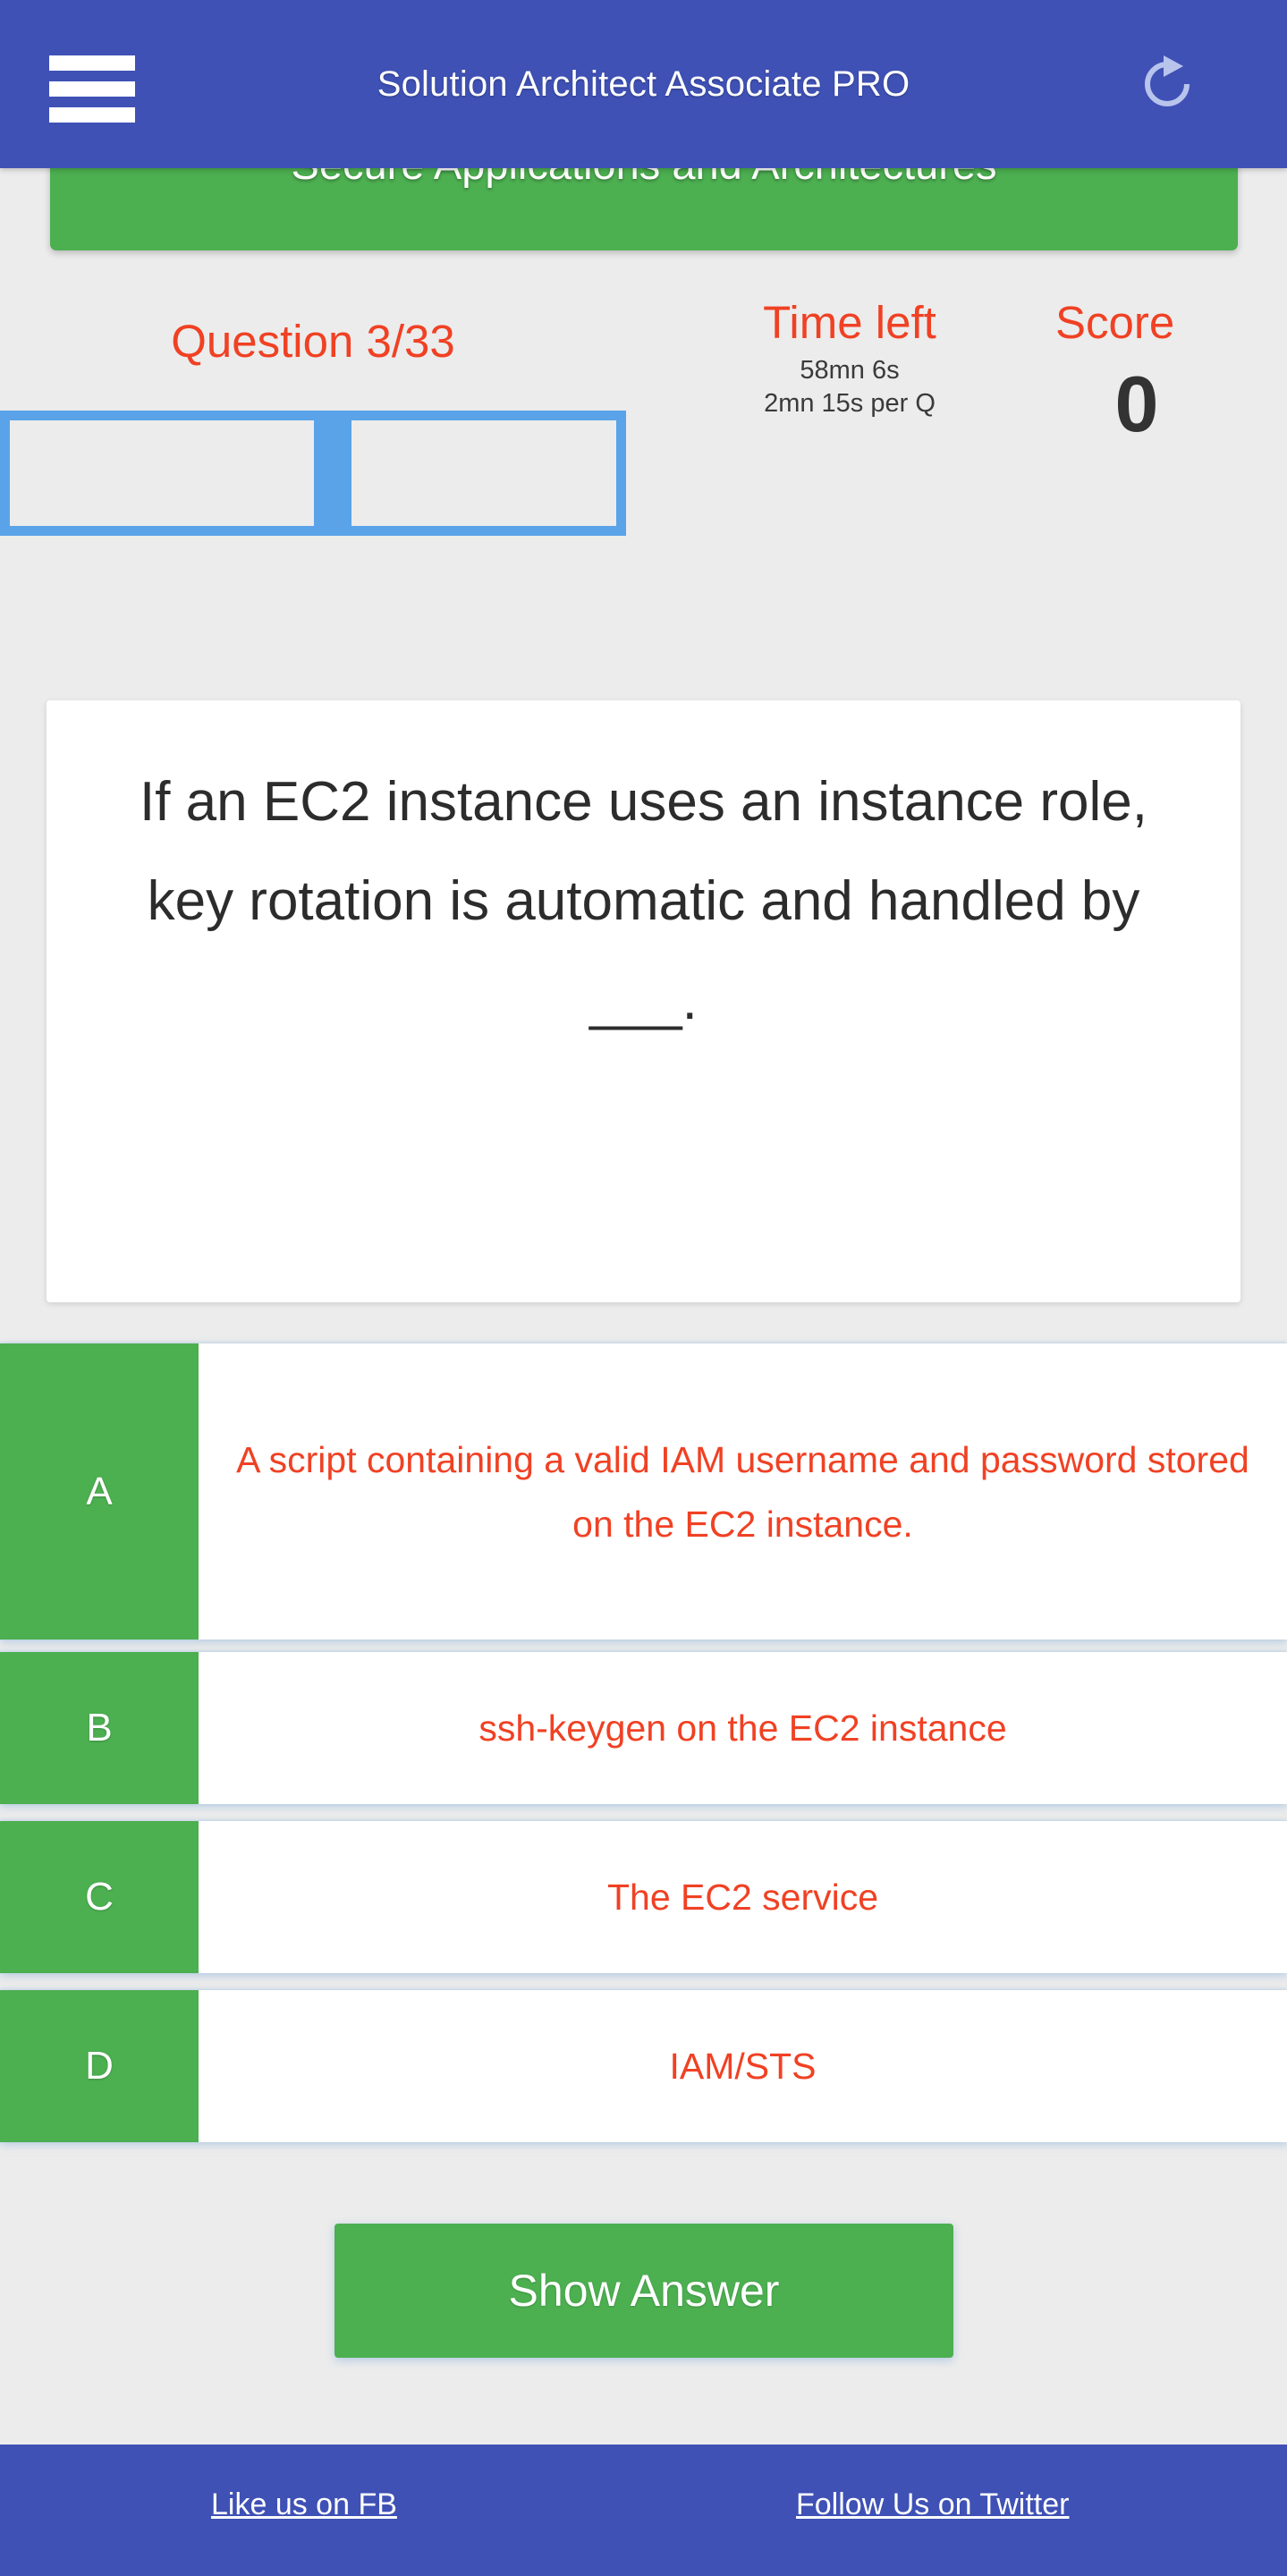 The height and width of the screenshot is (2576, 1287). I want to click on page-title: Solution Architect Associate PRO, so click(643, 84).